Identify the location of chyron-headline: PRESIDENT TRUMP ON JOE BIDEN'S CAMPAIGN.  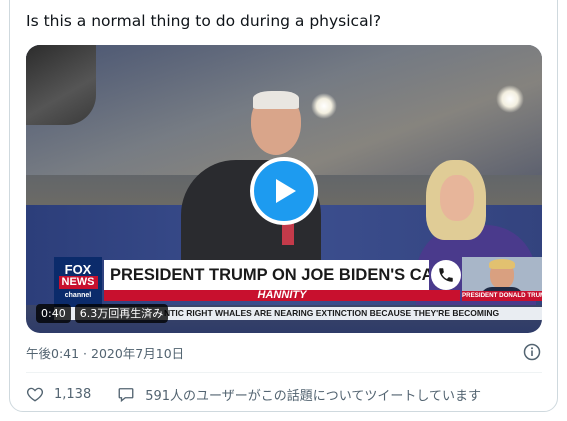
(266, 275).